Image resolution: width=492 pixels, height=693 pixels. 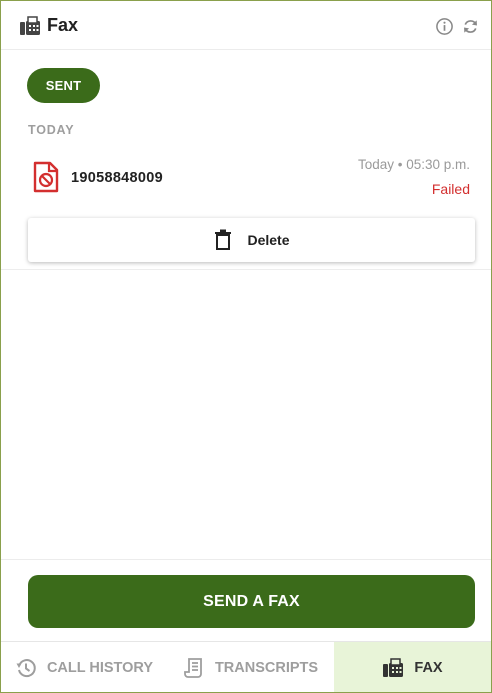 I want to click on tab-label: FAX, so click(x=428, y=668).